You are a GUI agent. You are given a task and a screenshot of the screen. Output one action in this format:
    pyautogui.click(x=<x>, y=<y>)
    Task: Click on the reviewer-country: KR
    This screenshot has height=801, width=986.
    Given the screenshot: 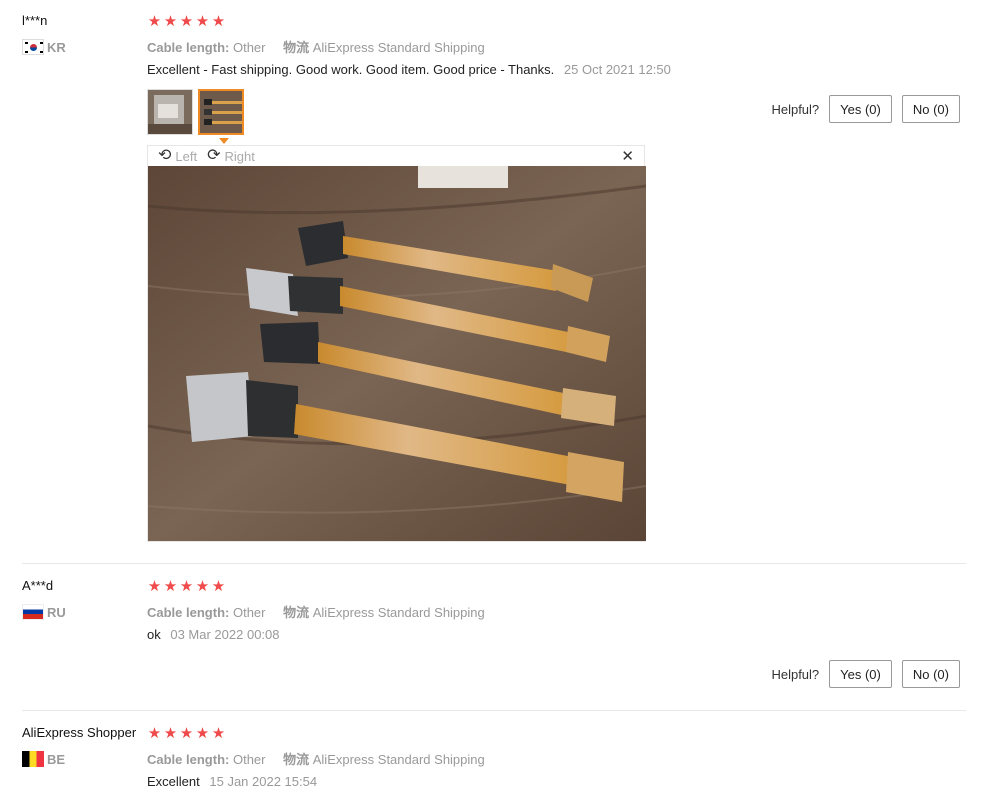 What is the action you would take?
    pyautogui.click(x=44, y=47)
    